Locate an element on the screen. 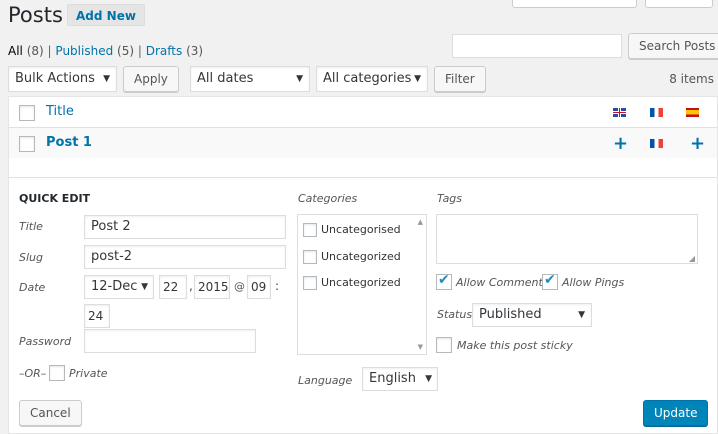 The image size is (718, 434). help-button is located at coordinates (679, 4).